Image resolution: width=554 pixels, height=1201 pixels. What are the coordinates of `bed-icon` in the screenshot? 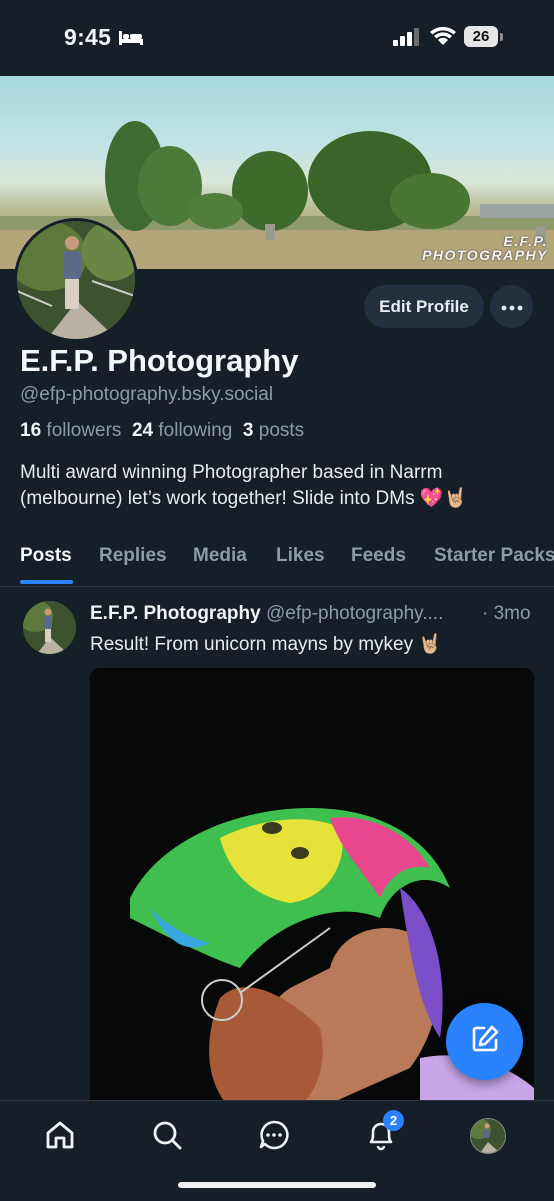 It's located at (131, 40).